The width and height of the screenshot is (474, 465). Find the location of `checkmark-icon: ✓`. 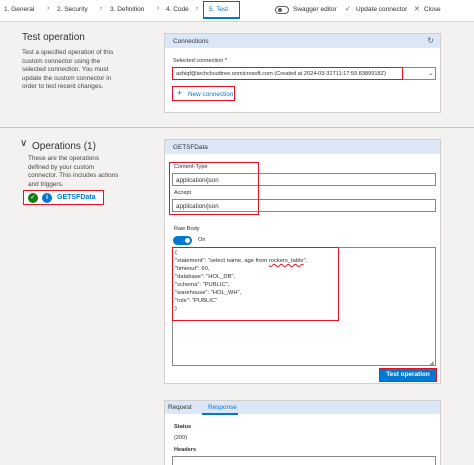

checkmark-icon: ✓ is located at coordinates (348, 9).